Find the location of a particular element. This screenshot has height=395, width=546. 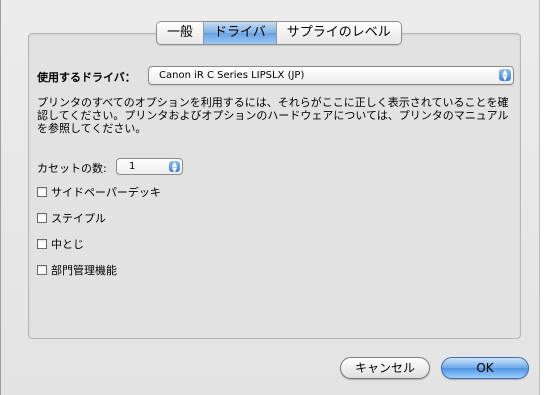

description-line-3: を参照してください。 is located at coordinates (92, 128).